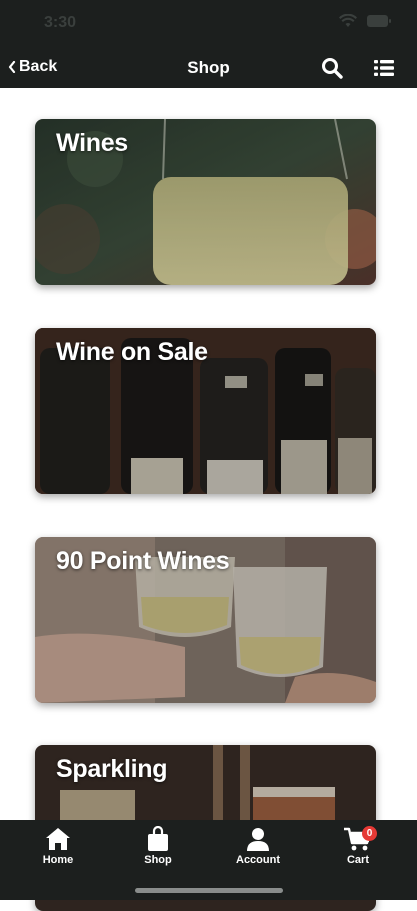 This screenshot has width=417, height=911. Describe the element at coordinates (143, 561) in the screenshot. I see `card-title: 90 Point Wines` at that location.